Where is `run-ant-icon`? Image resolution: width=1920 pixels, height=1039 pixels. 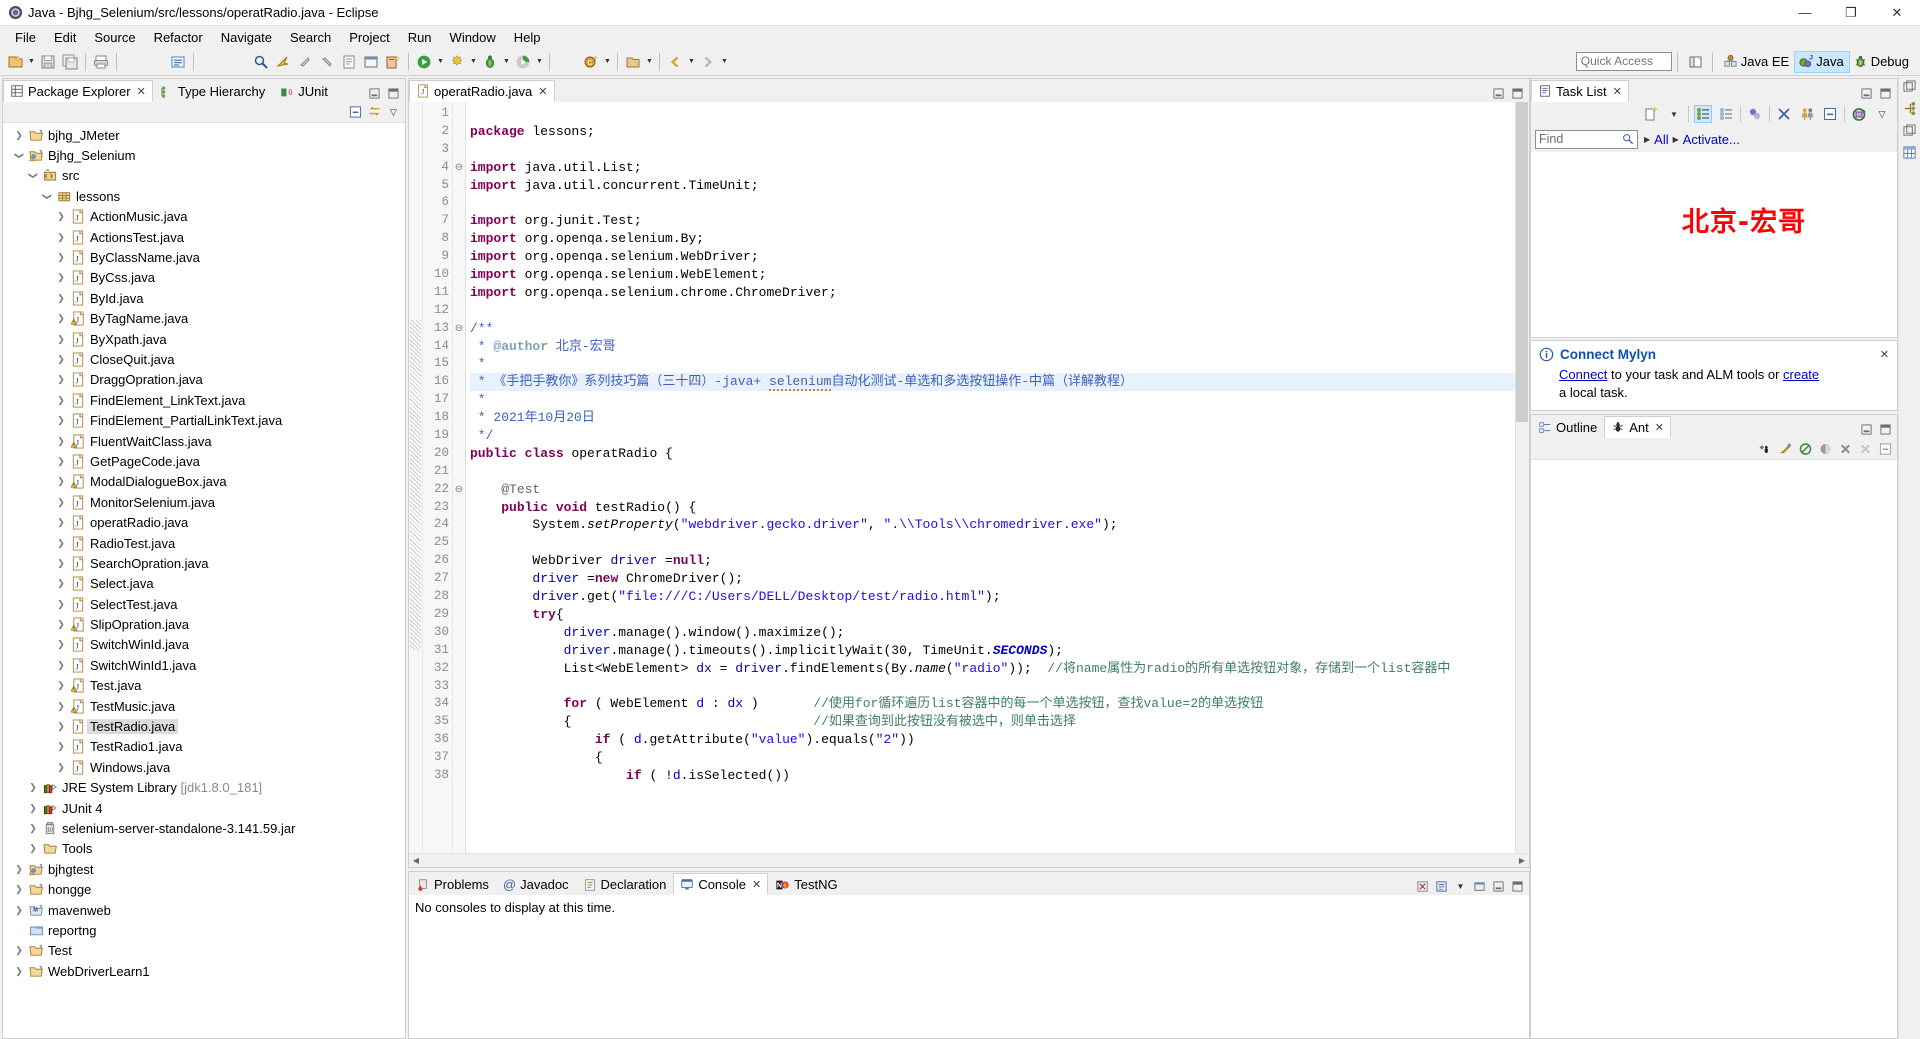 run-ant-icon is located at coordinates (1785, 448).